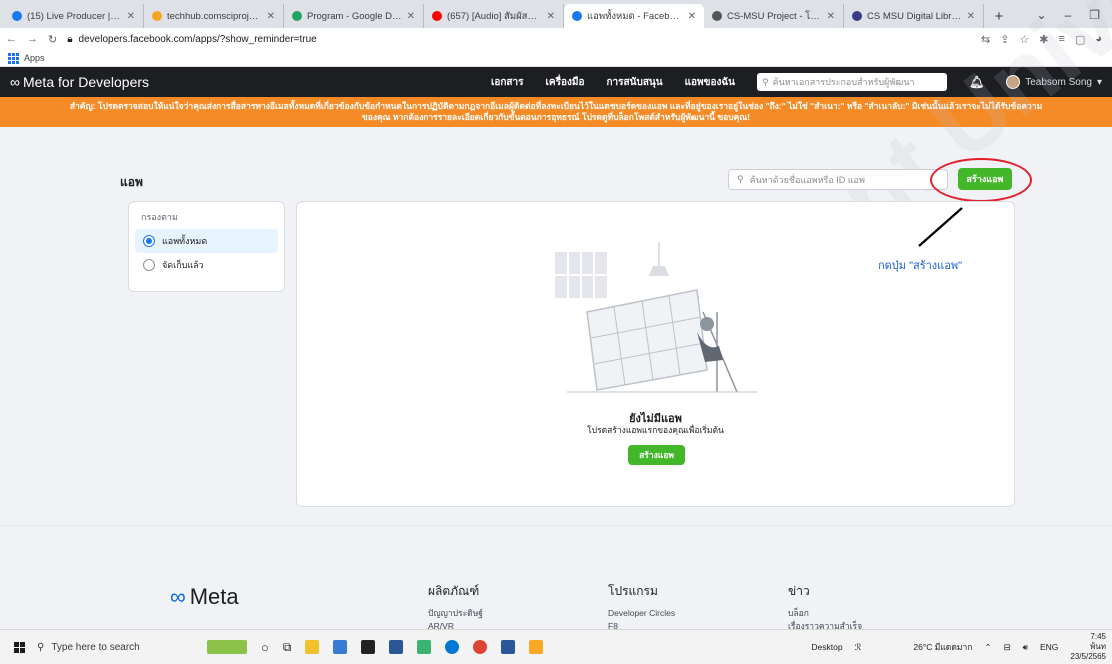 This screenshot has height=664, width=1112. Describe the element at coordinates (1043, 39) in the screenshot. I see `extensions-icon: ✱` at that location.